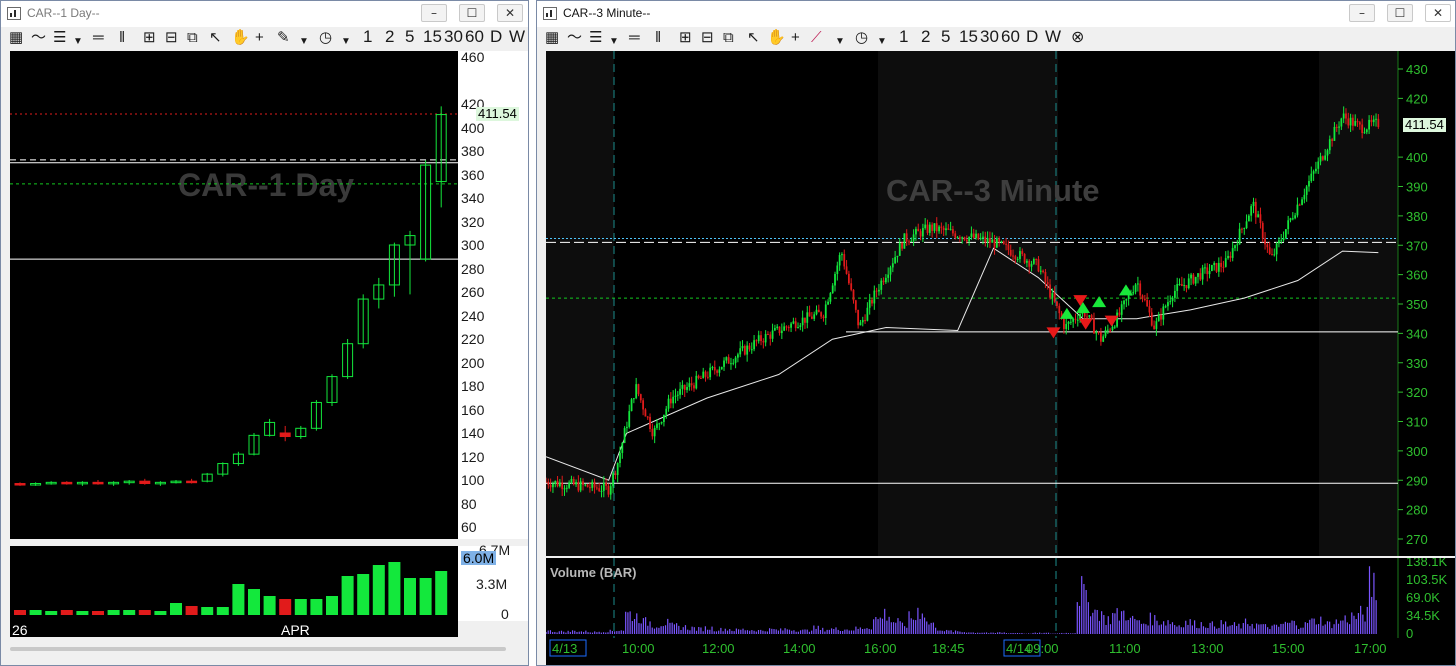 The height and width of the screenshot is (666, 1456). Describe the element at coordinates (234, 629) in the screenshot. I see `date-axis: 26 APR` at that location.